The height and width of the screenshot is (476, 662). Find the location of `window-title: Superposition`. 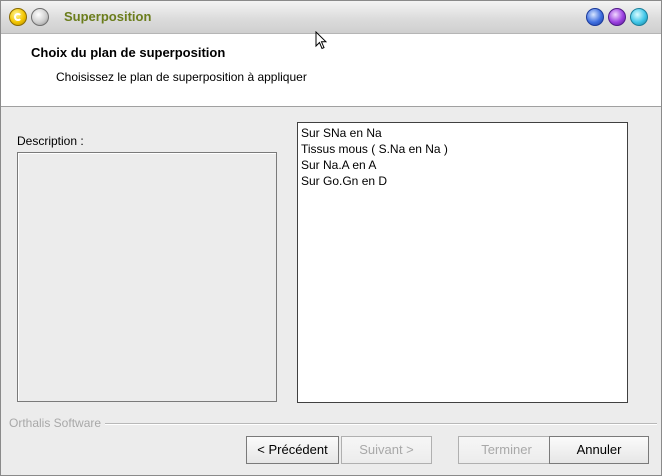

window-title: Superposition is located at coordinates (108, 16).